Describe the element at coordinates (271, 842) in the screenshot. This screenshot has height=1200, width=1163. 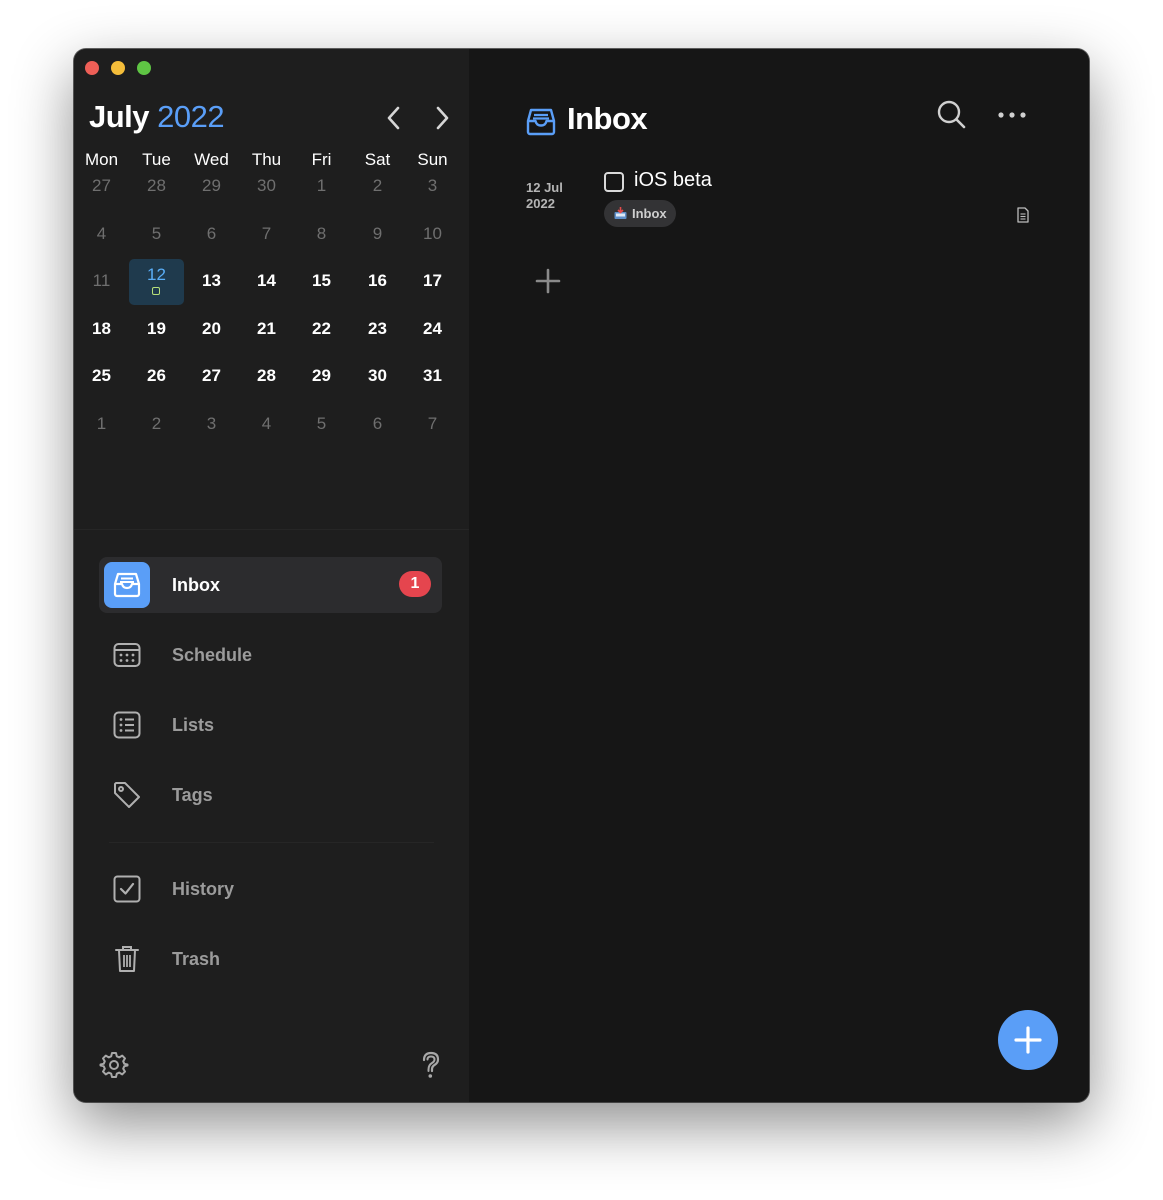
I see `nav-divider` at that location.